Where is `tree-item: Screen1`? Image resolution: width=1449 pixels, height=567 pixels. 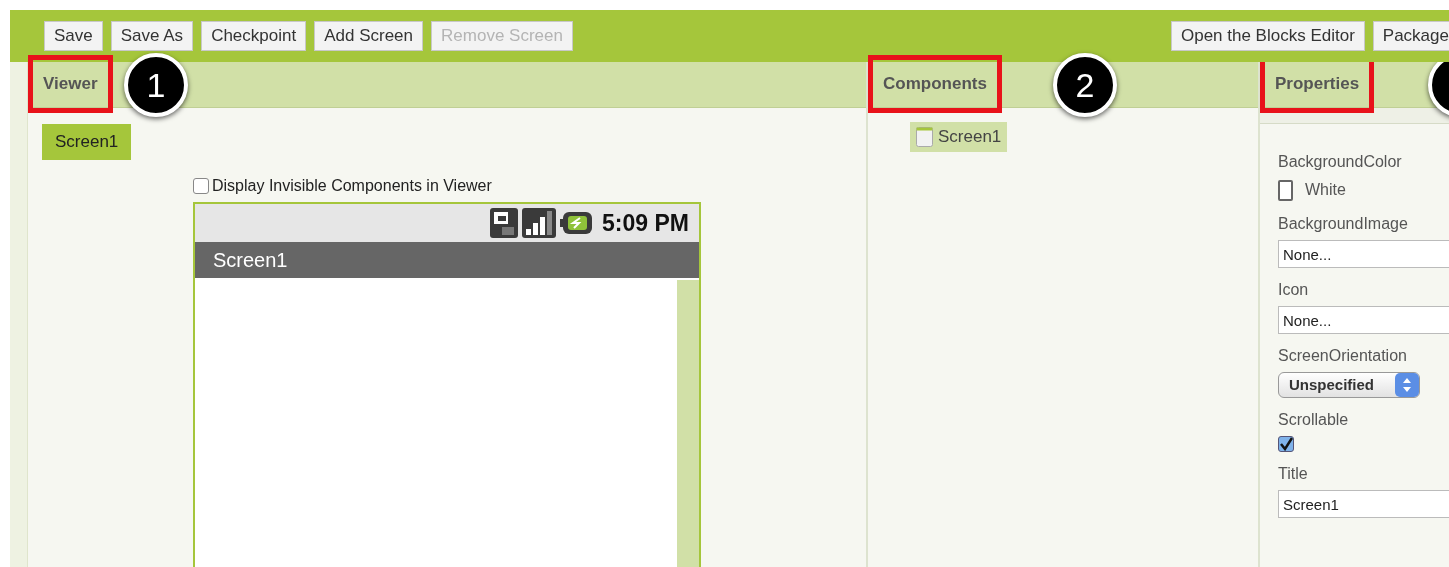 tree-item: Screen1 is located at coordinates (959, 137).